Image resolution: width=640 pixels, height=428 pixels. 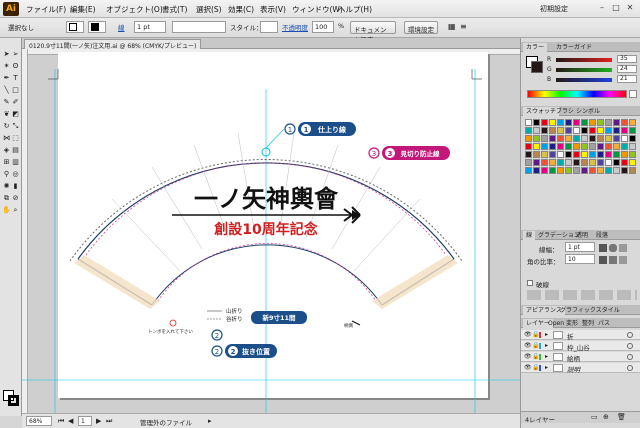 I want to click on pen-tool-icon: ✒, so click(x=6, y=78).